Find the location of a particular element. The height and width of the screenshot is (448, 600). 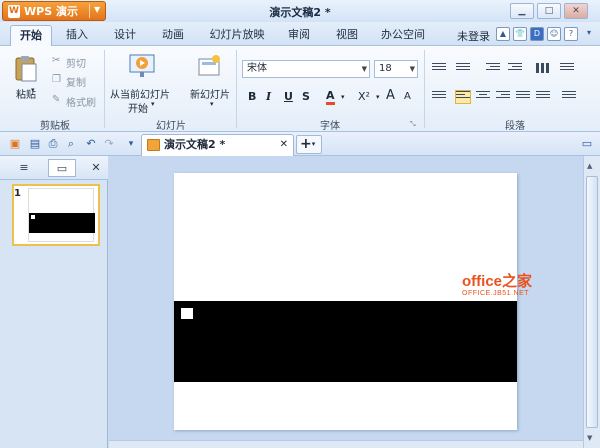

font-color-dropdown-icon: ▾ is located at coordinates (343, 97).